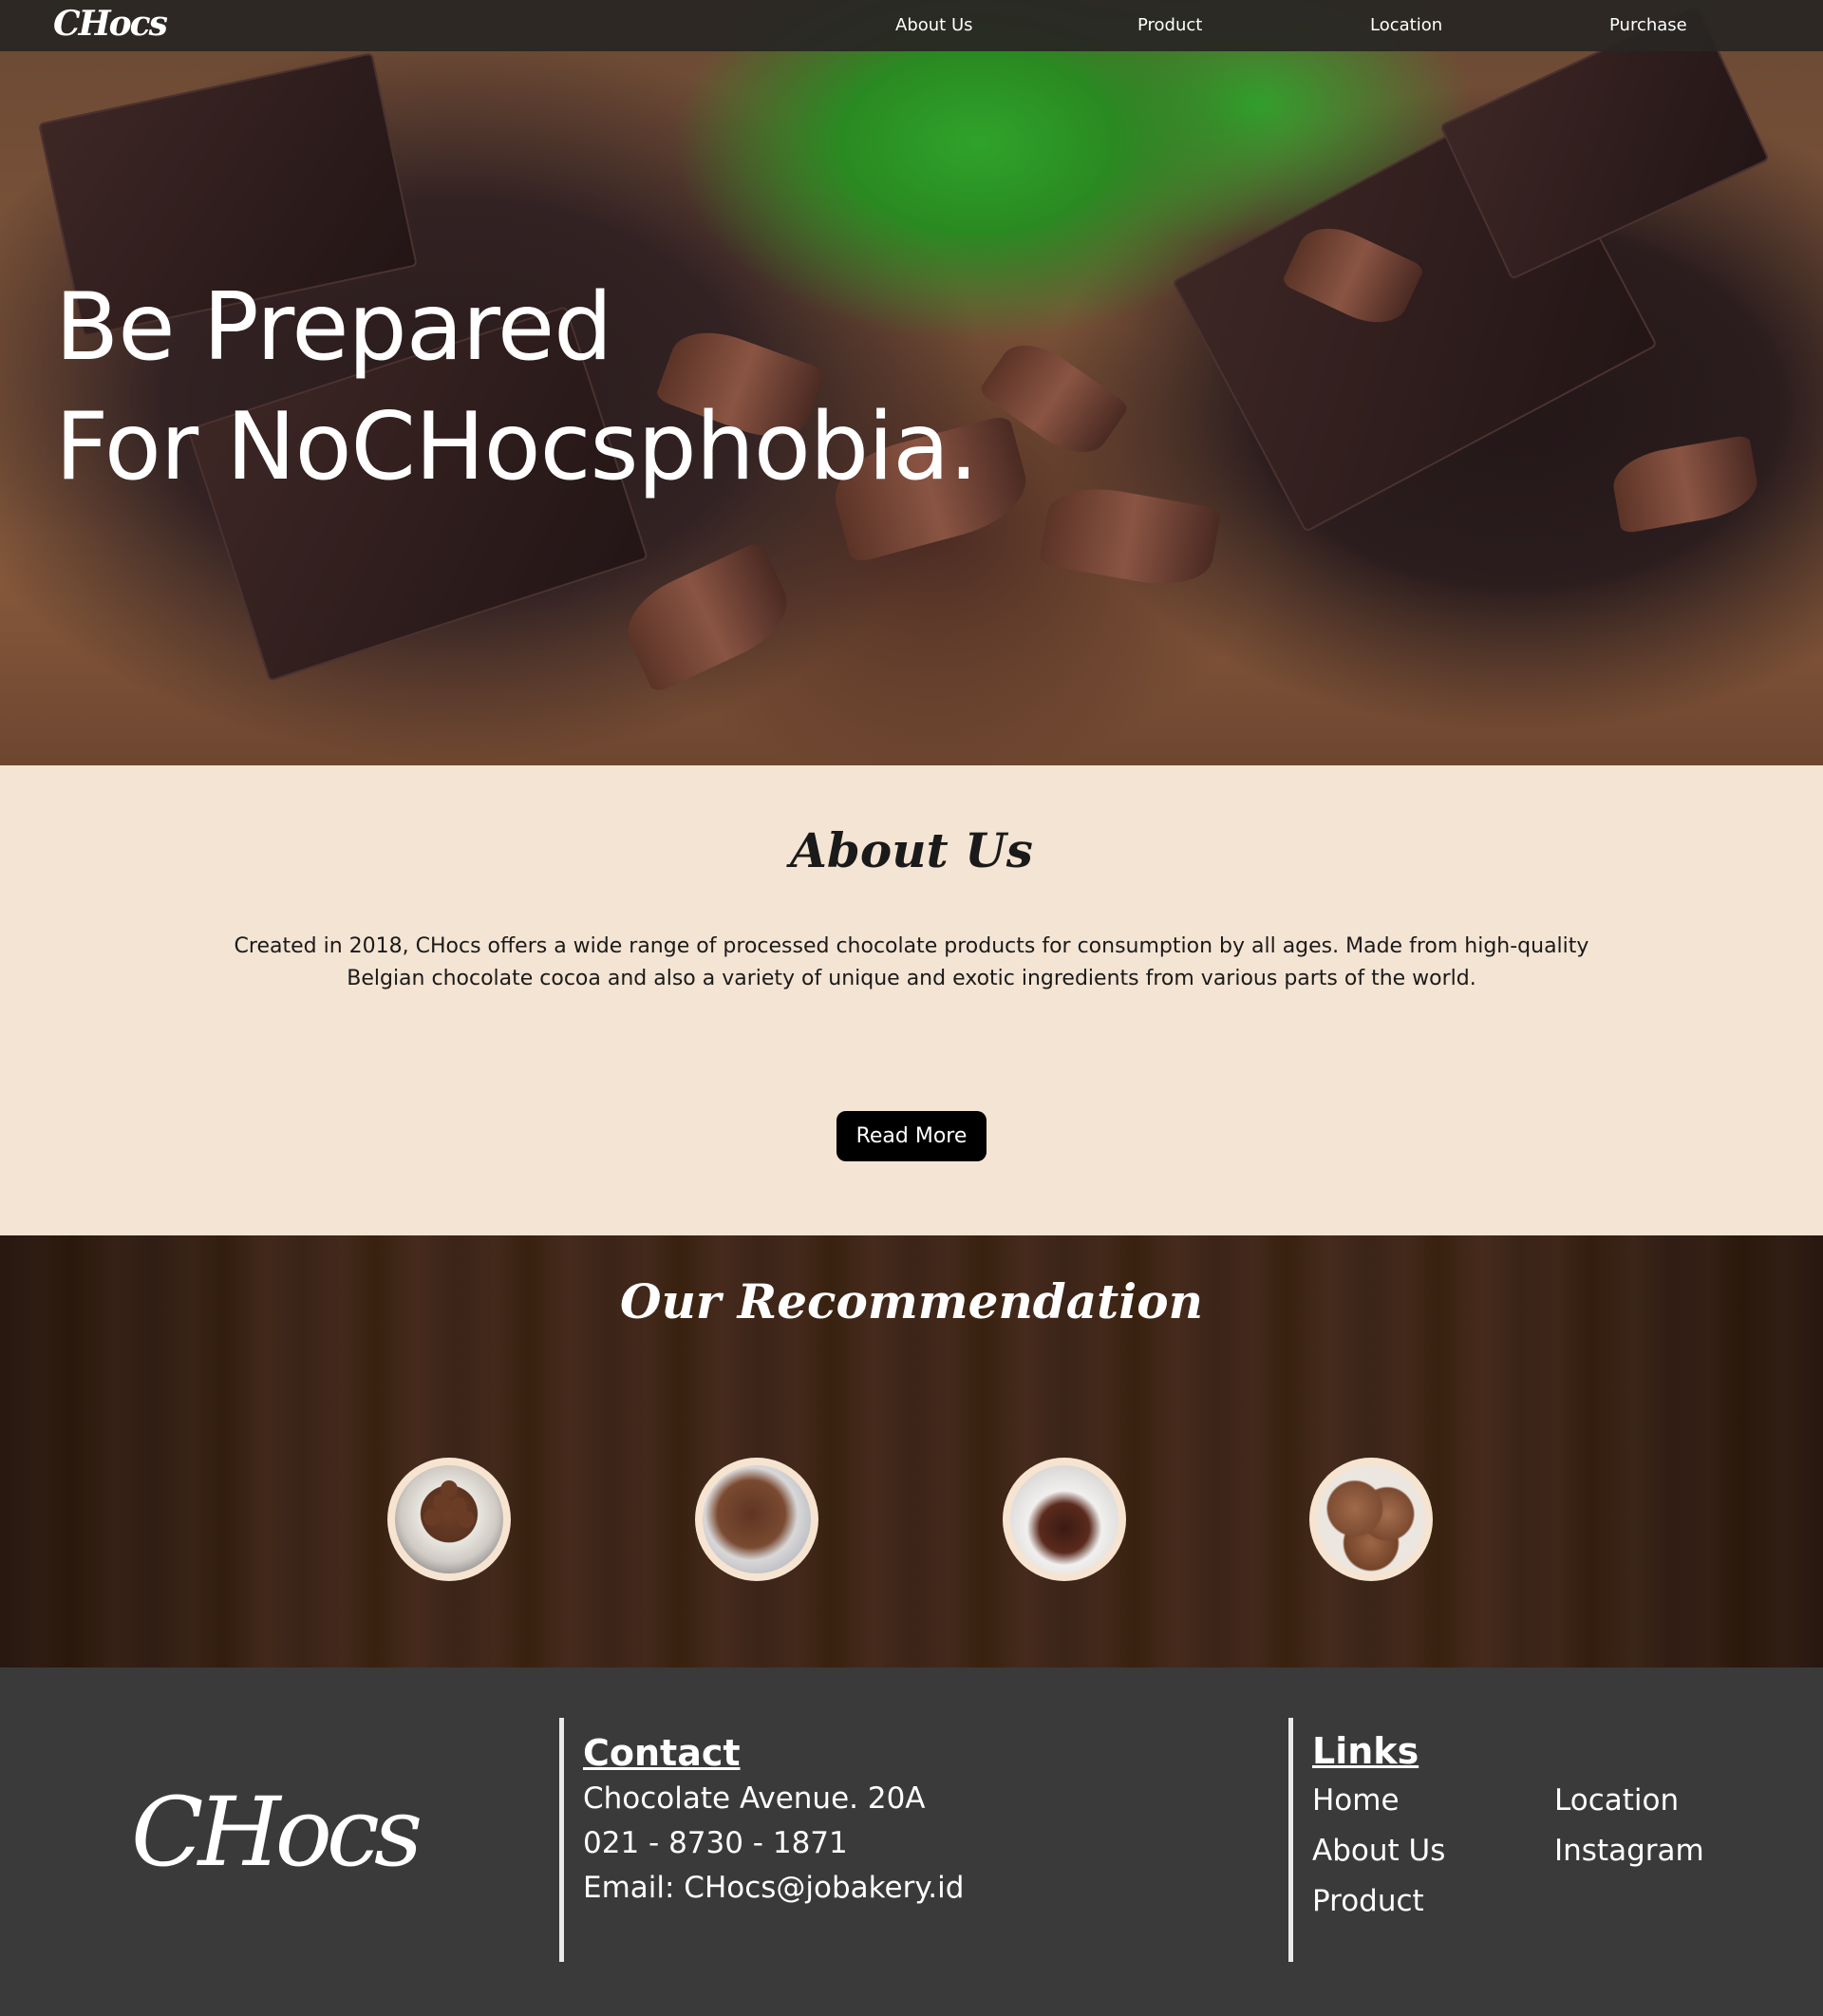 This screenshot has width=1823, height=2016. What do you see at coordinates (1648, 25) in the screenshot?
I see `nav-link-purchase: Purchase` at bounding box center [1648, 25].